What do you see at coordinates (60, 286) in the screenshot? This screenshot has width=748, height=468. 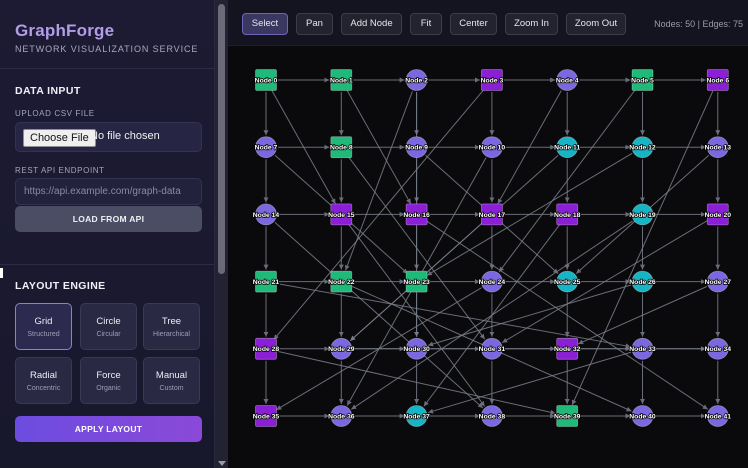 I see `layout-engine-heading: LAYOUT ENGINE` at bounding box center [60, 286].